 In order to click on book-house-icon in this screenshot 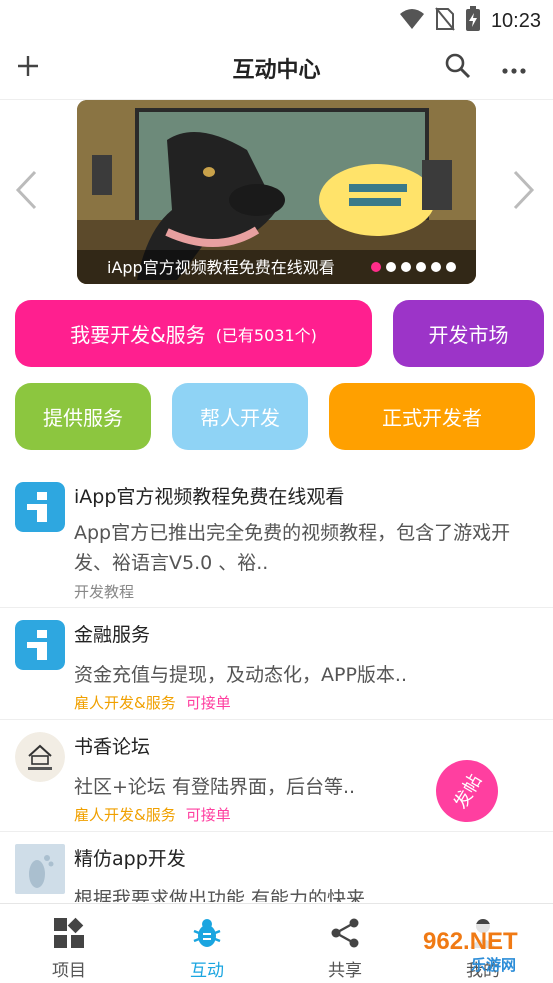, I will do `click(40, 757)`.